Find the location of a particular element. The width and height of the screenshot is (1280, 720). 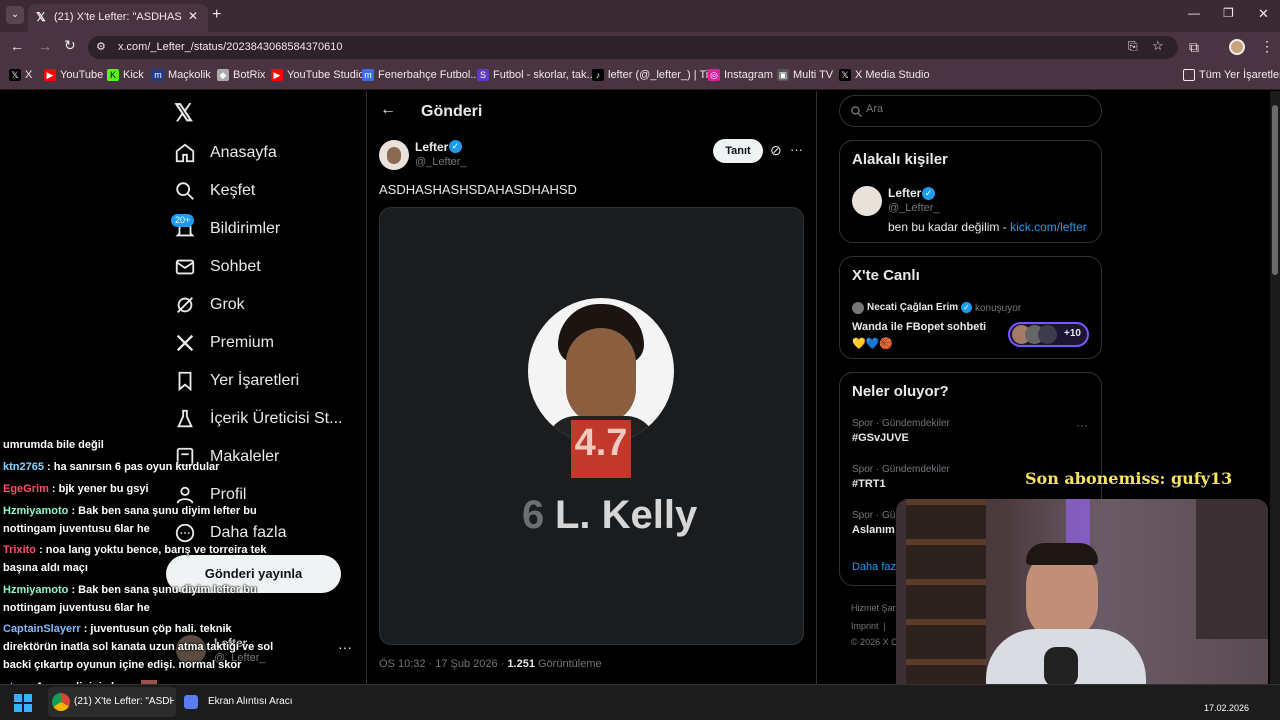

start-icon is located at coordinates (23, 703).